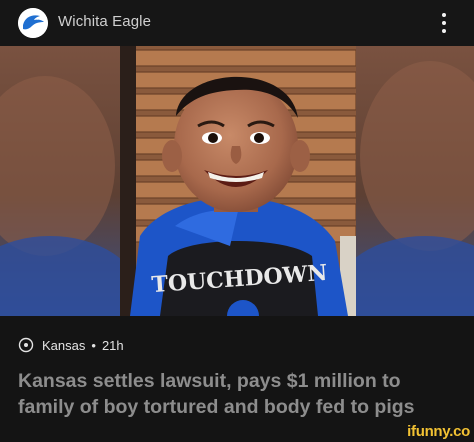 This screenshot has height=442, width=474. What do you see at coordinates (438, 431) in the screenshot?
I see `watermark: ifunny.co` at bounding box center [438, 431].